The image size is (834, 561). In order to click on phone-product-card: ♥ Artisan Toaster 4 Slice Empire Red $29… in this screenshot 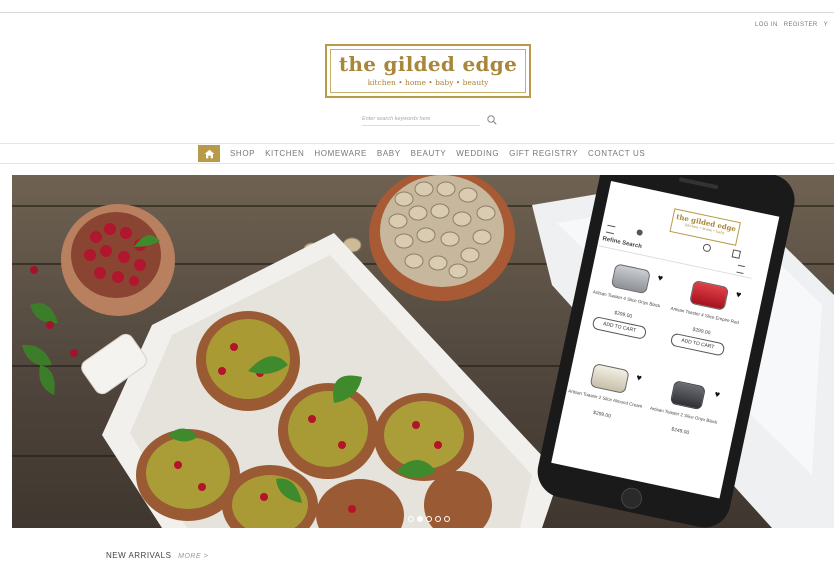, I will do `click(703, 325)`.